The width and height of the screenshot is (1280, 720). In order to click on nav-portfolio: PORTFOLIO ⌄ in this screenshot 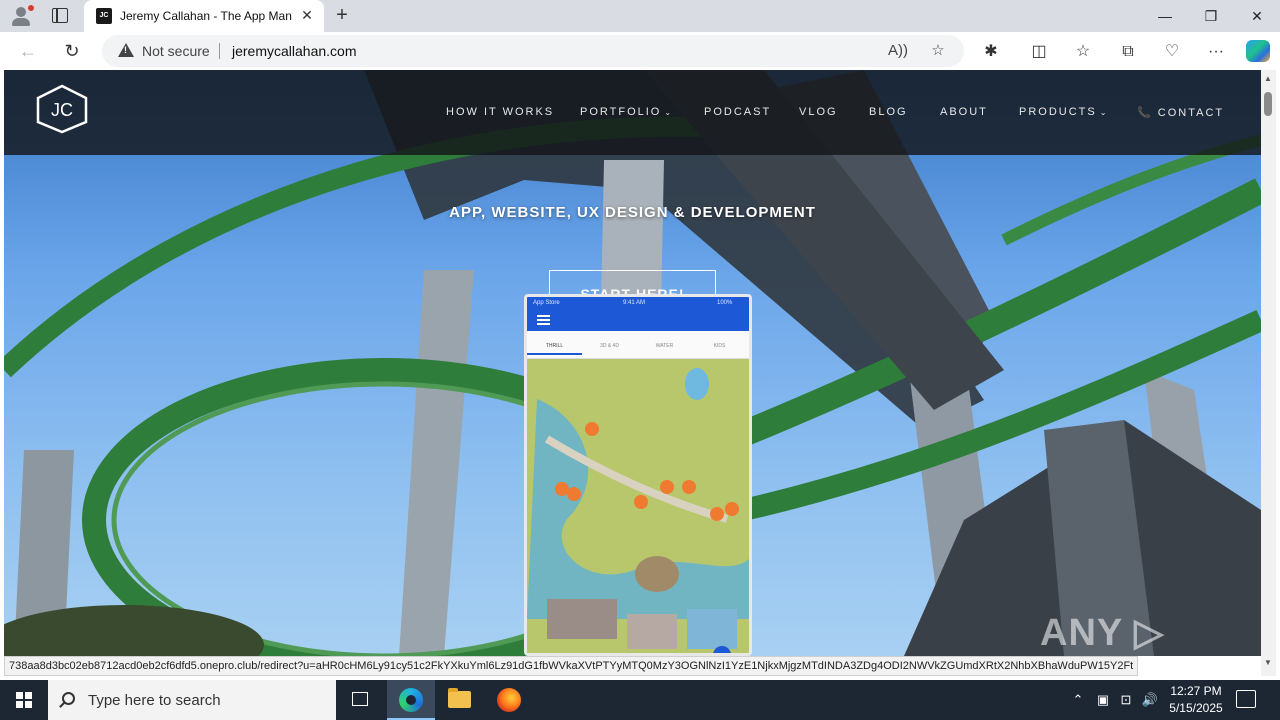, I will do `click(626, 112)`.